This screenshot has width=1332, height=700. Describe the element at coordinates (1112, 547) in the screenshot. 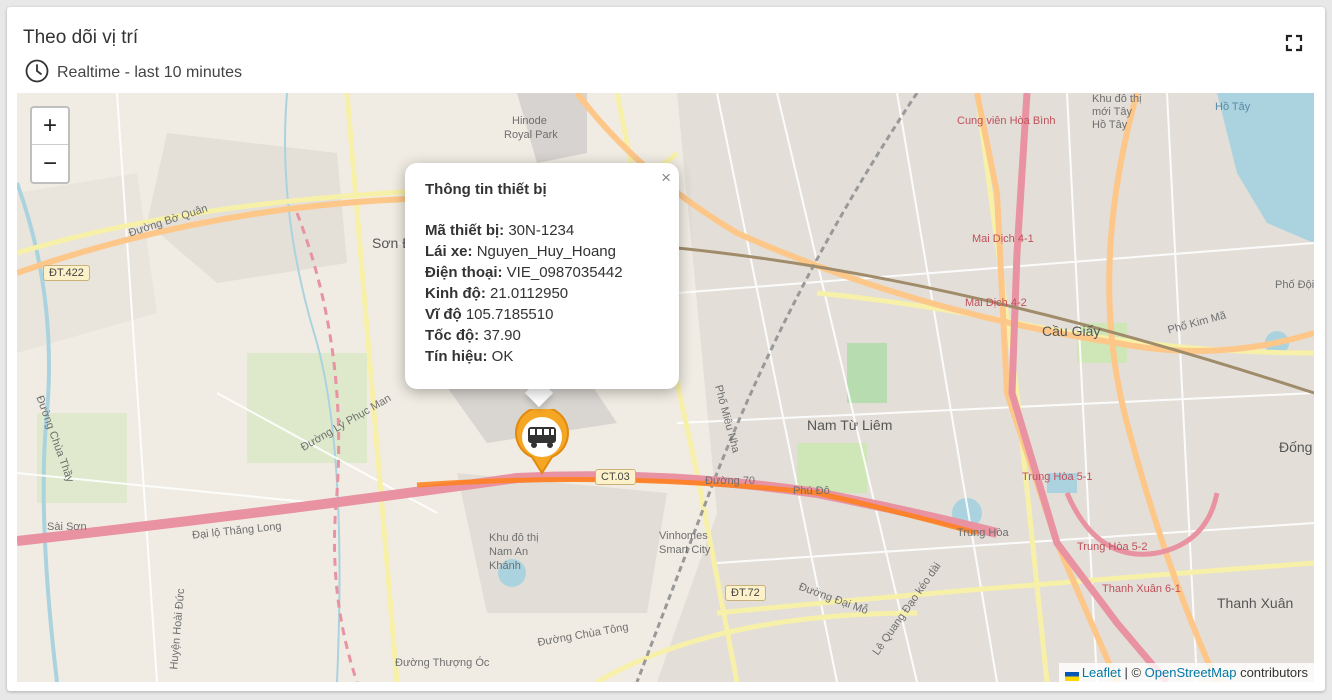

I see `map-label: Trung Hòa 5-2` at that location.